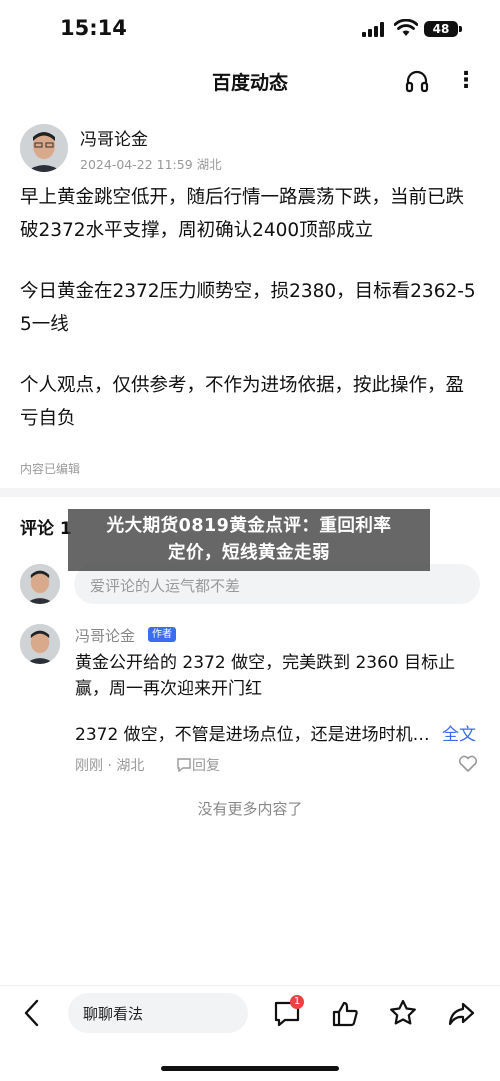 The height and width of the screenshot is (1081, 500). Describe the element at coordinates (110, 766) in the screenshot. I see `comment-meta: 刚刚 · 湖北` at that location.